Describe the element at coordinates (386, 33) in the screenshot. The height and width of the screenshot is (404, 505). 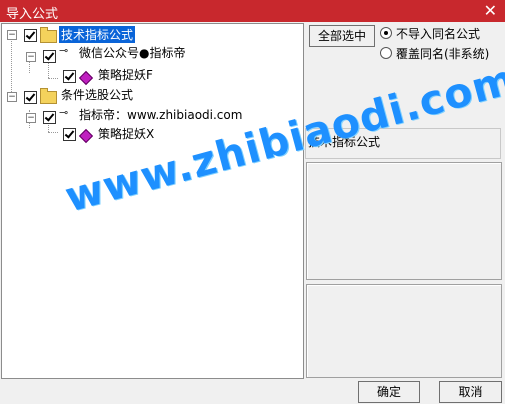
I see `radio-no-import` at that location.